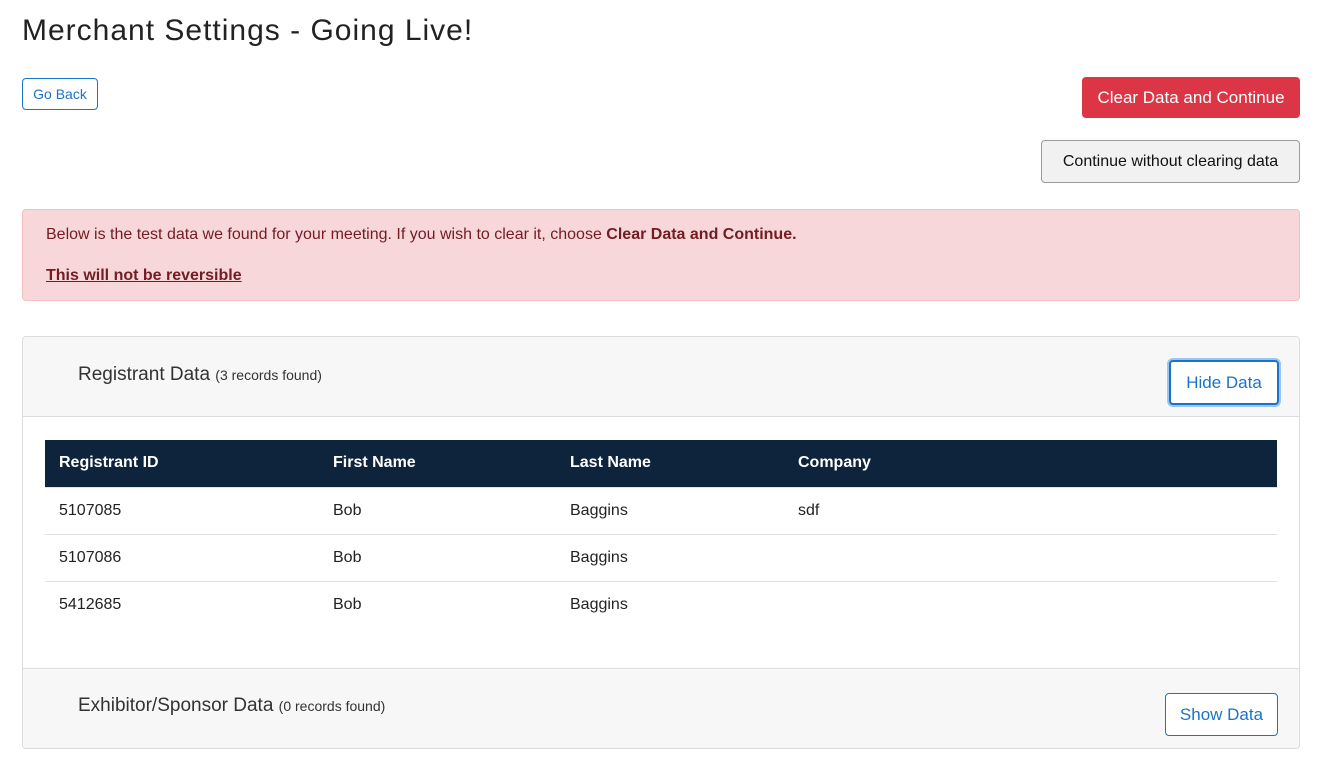 The height and width of the screenshot is (767, 1318). What do you see at coordinates (268, 375) in the screenshot?
I see `registrant-record-count: (3 records found)` at bounding box center [268, 375].